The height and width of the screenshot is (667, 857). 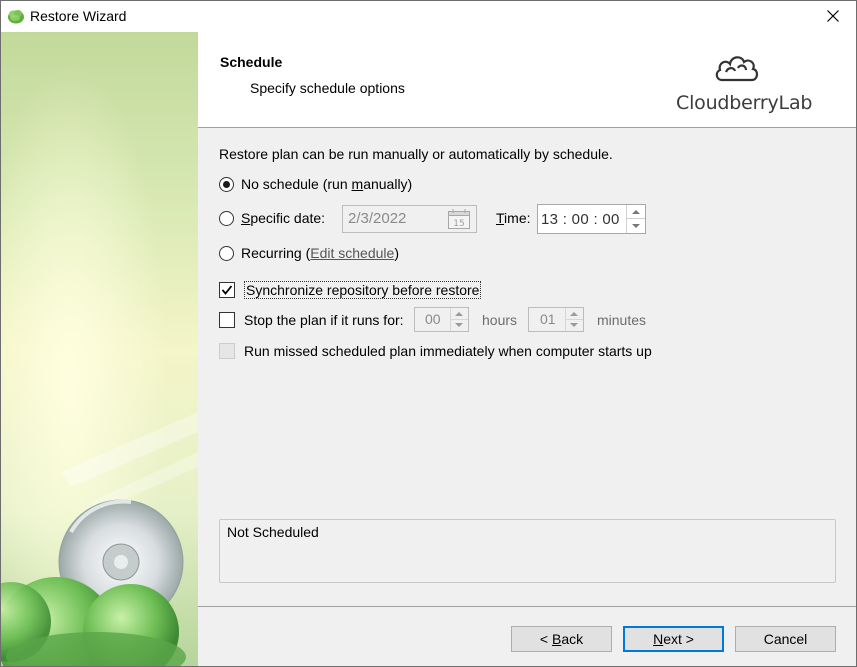 I want to click on stop-plan-label: Stop the plan if it runs for:, so click(x=324, y=320).